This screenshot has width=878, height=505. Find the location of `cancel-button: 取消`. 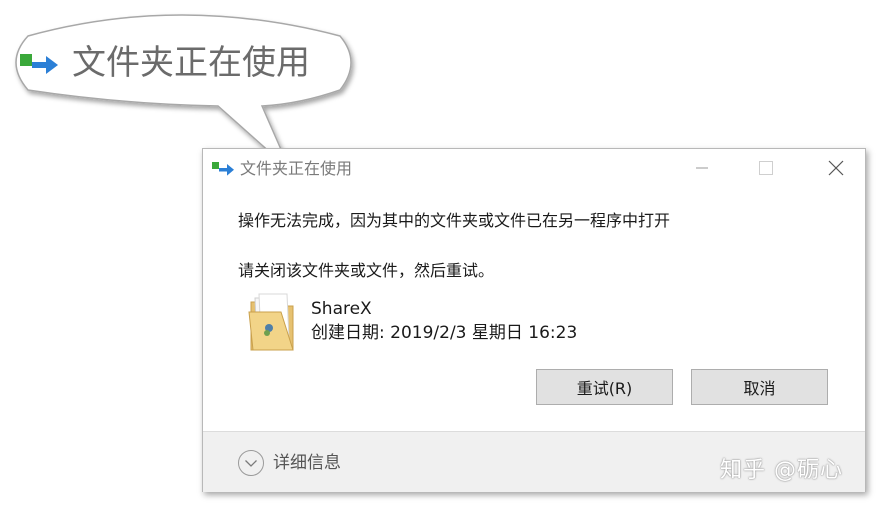

cancel-button: 取消 is located at coordinates (759, 387).